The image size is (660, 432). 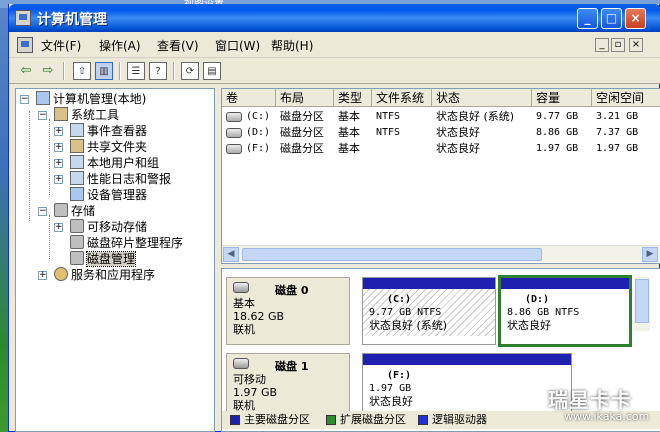 What do you see at coordinates (66, 211) in the screenshot?
I see `tree-node-storage: − 存储` at bounding box center [66, 211].